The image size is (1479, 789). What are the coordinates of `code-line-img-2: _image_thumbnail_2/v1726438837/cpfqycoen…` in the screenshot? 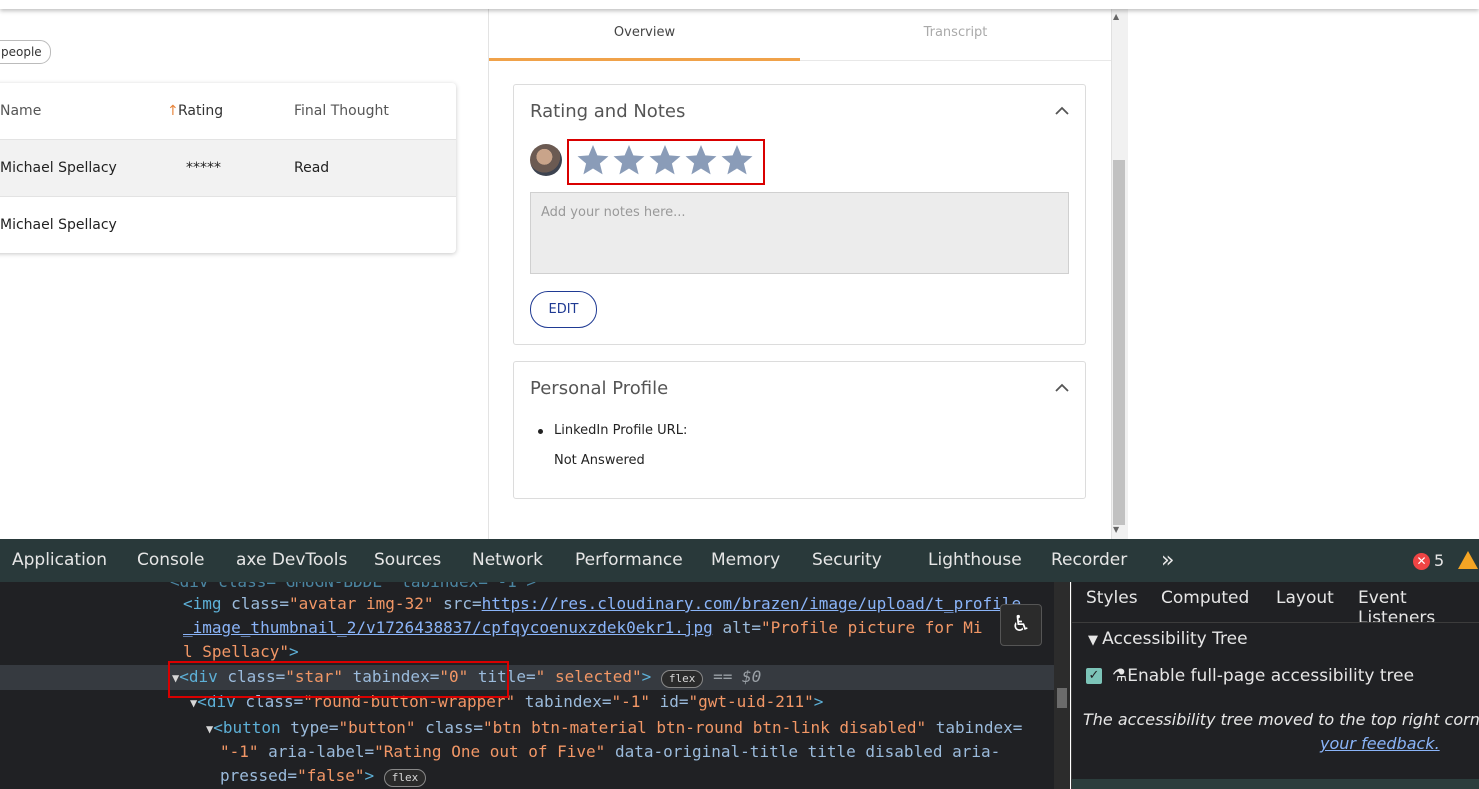 It's located at (583, 627).